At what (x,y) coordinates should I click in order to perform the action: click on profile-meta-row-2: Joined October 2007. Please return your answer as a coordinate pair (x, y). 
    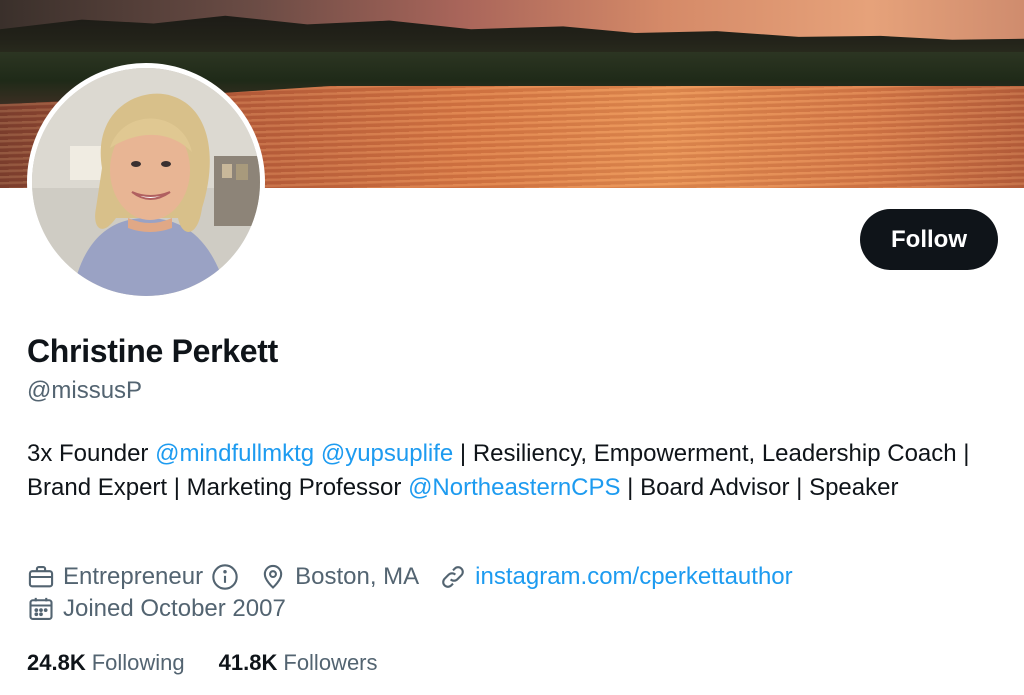
    Looking at the image, I should click on (166, 609).